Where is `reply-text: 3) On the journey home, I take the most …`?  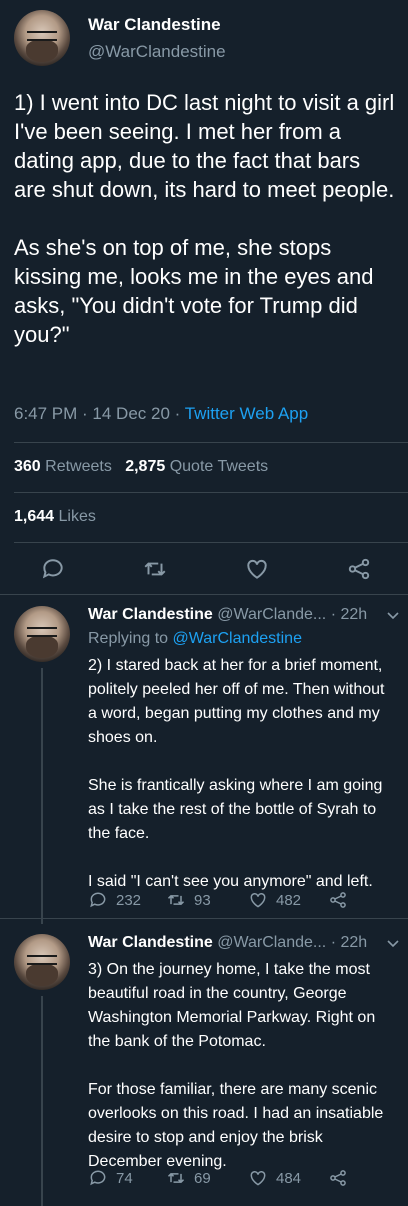 reply-text: 3) On the journey home, I take the most … is located at coordinates (236, 1065).